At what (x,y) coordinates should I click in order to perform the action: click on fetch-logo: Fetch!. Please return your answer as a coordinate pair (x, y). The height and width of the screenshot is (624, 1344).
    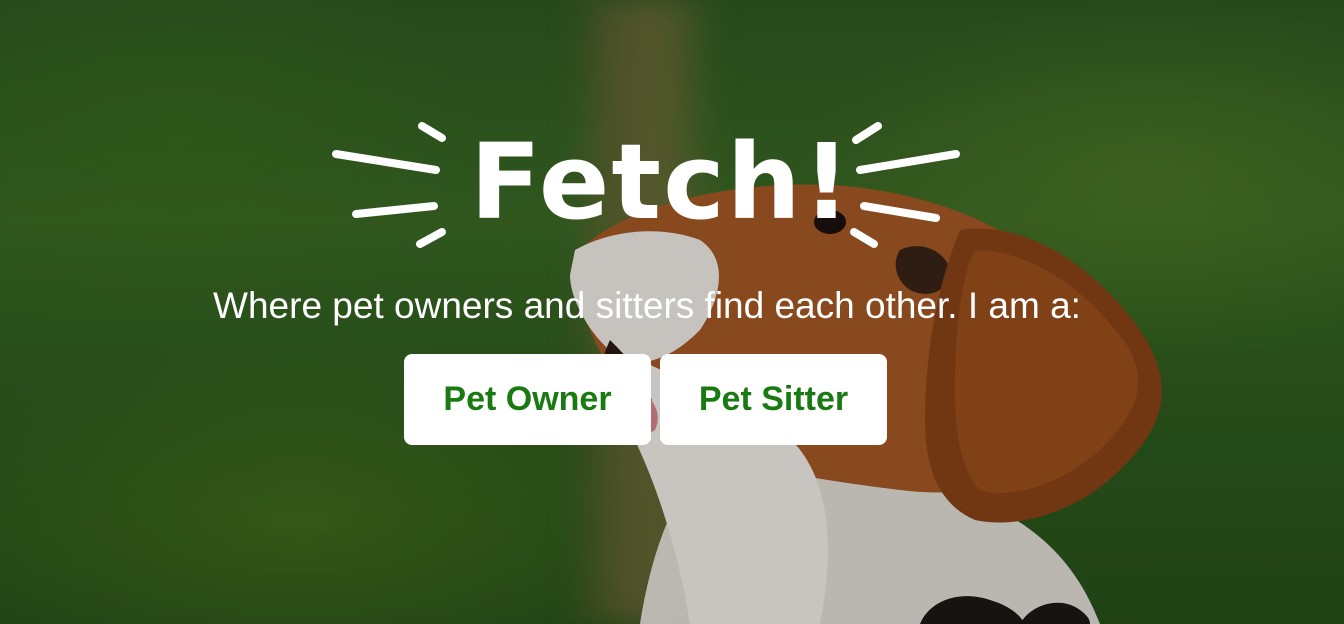
    Looking at the image, I should click on (646, 188).